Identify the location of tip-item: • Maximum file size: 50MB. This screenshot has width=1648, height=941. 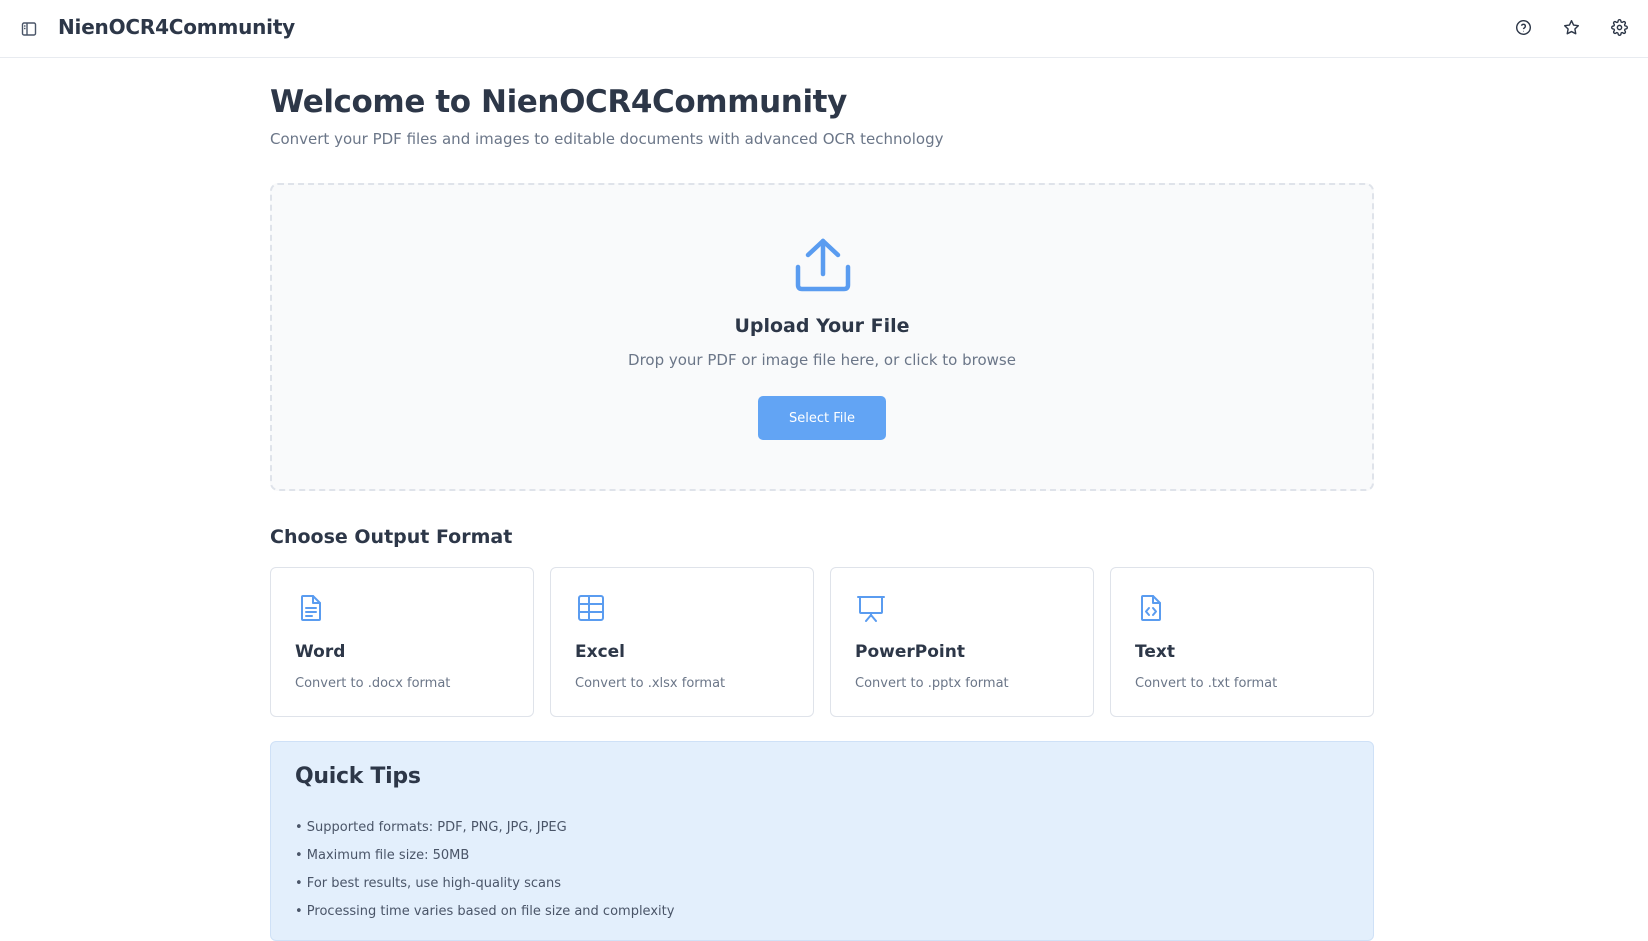
(382, 855).